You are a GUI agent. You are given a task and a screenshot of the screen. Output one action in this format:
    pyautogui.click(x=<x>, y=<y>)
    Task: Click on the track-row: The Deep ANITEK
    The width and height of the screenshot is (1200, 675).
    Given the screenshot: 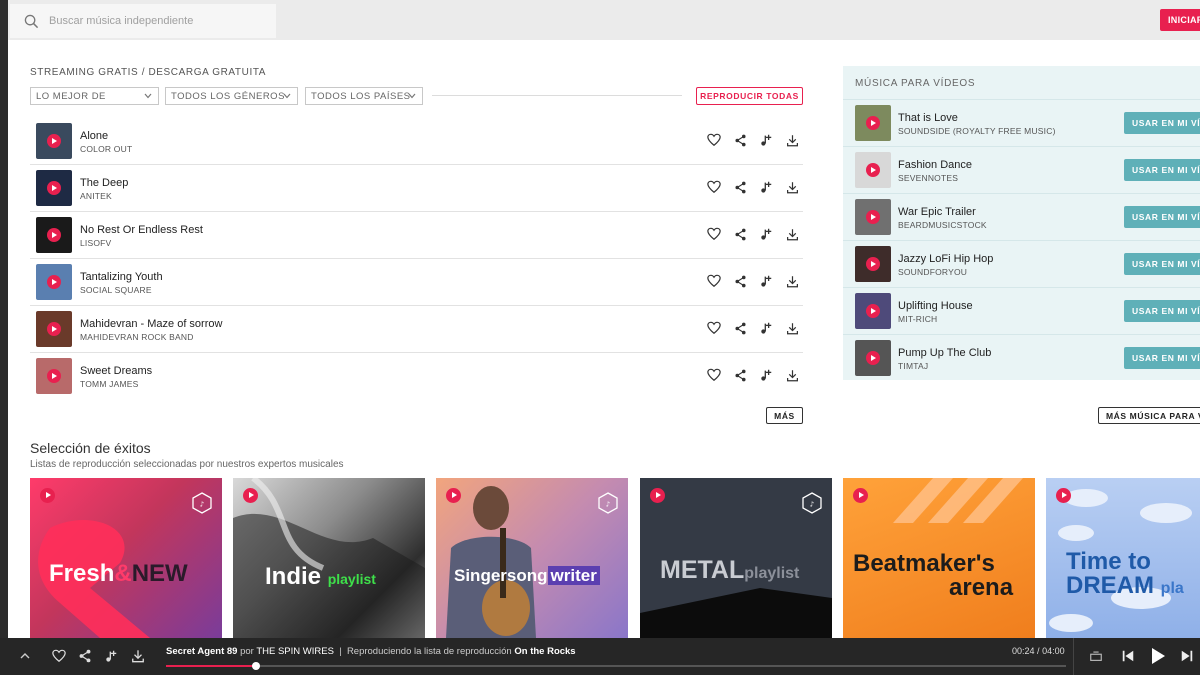 What is the action you would take?
    pyautogui.click(x=416, y=188)
    